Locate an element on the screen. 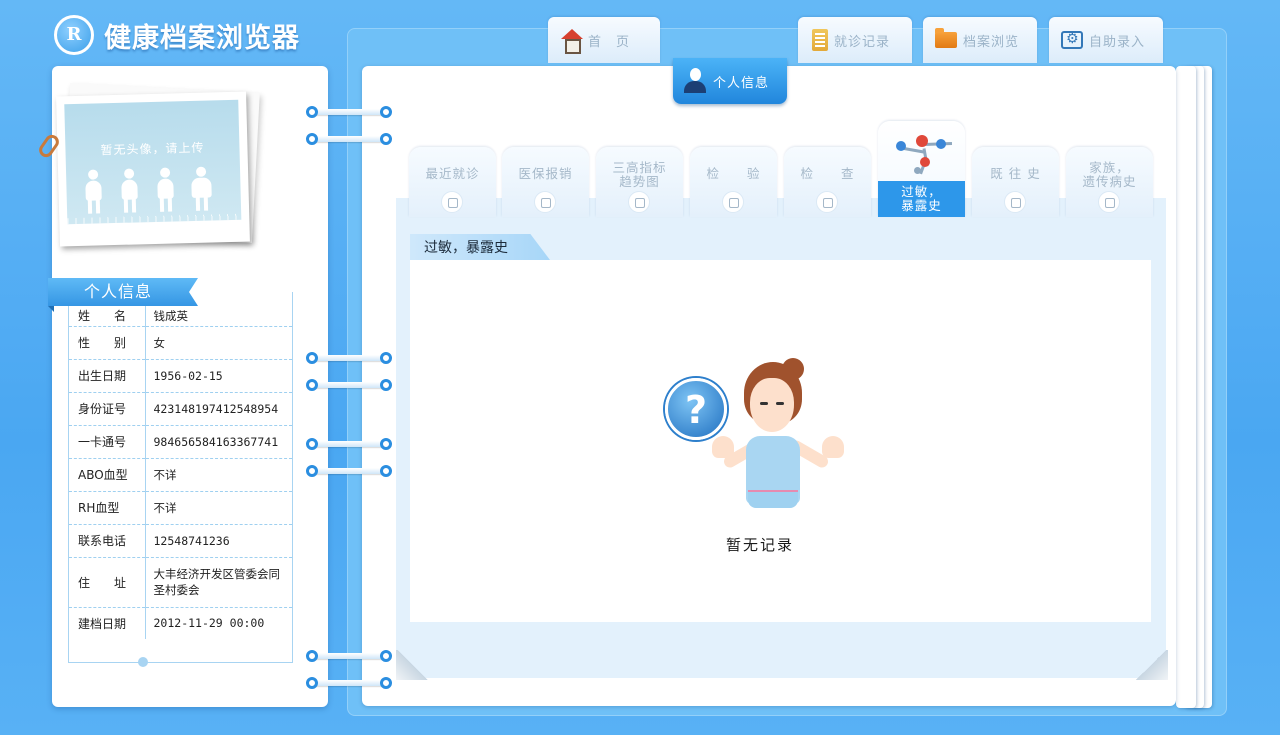 Image resolution: width=1280 pixels, height=735 pixels. molecule-icon is located at coordinates (924, 154).